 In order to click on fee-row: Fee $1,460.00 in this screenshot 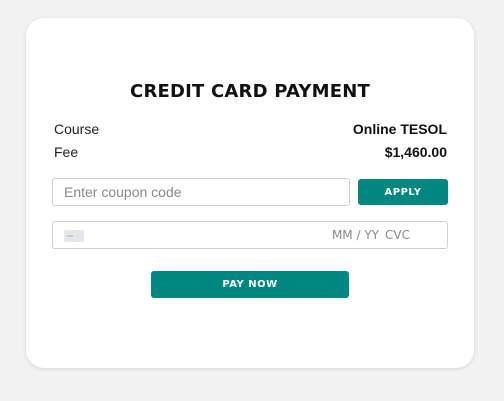, I will do `click(250, 153)`.